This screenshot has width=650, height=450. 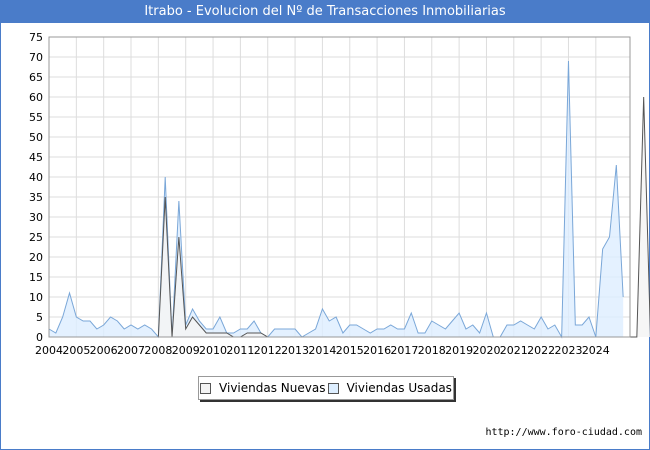 What do you see at coordinates (541, 350) in the screenshot?
I see `x-tick-label: 2022` at bounding box center [541, 350].